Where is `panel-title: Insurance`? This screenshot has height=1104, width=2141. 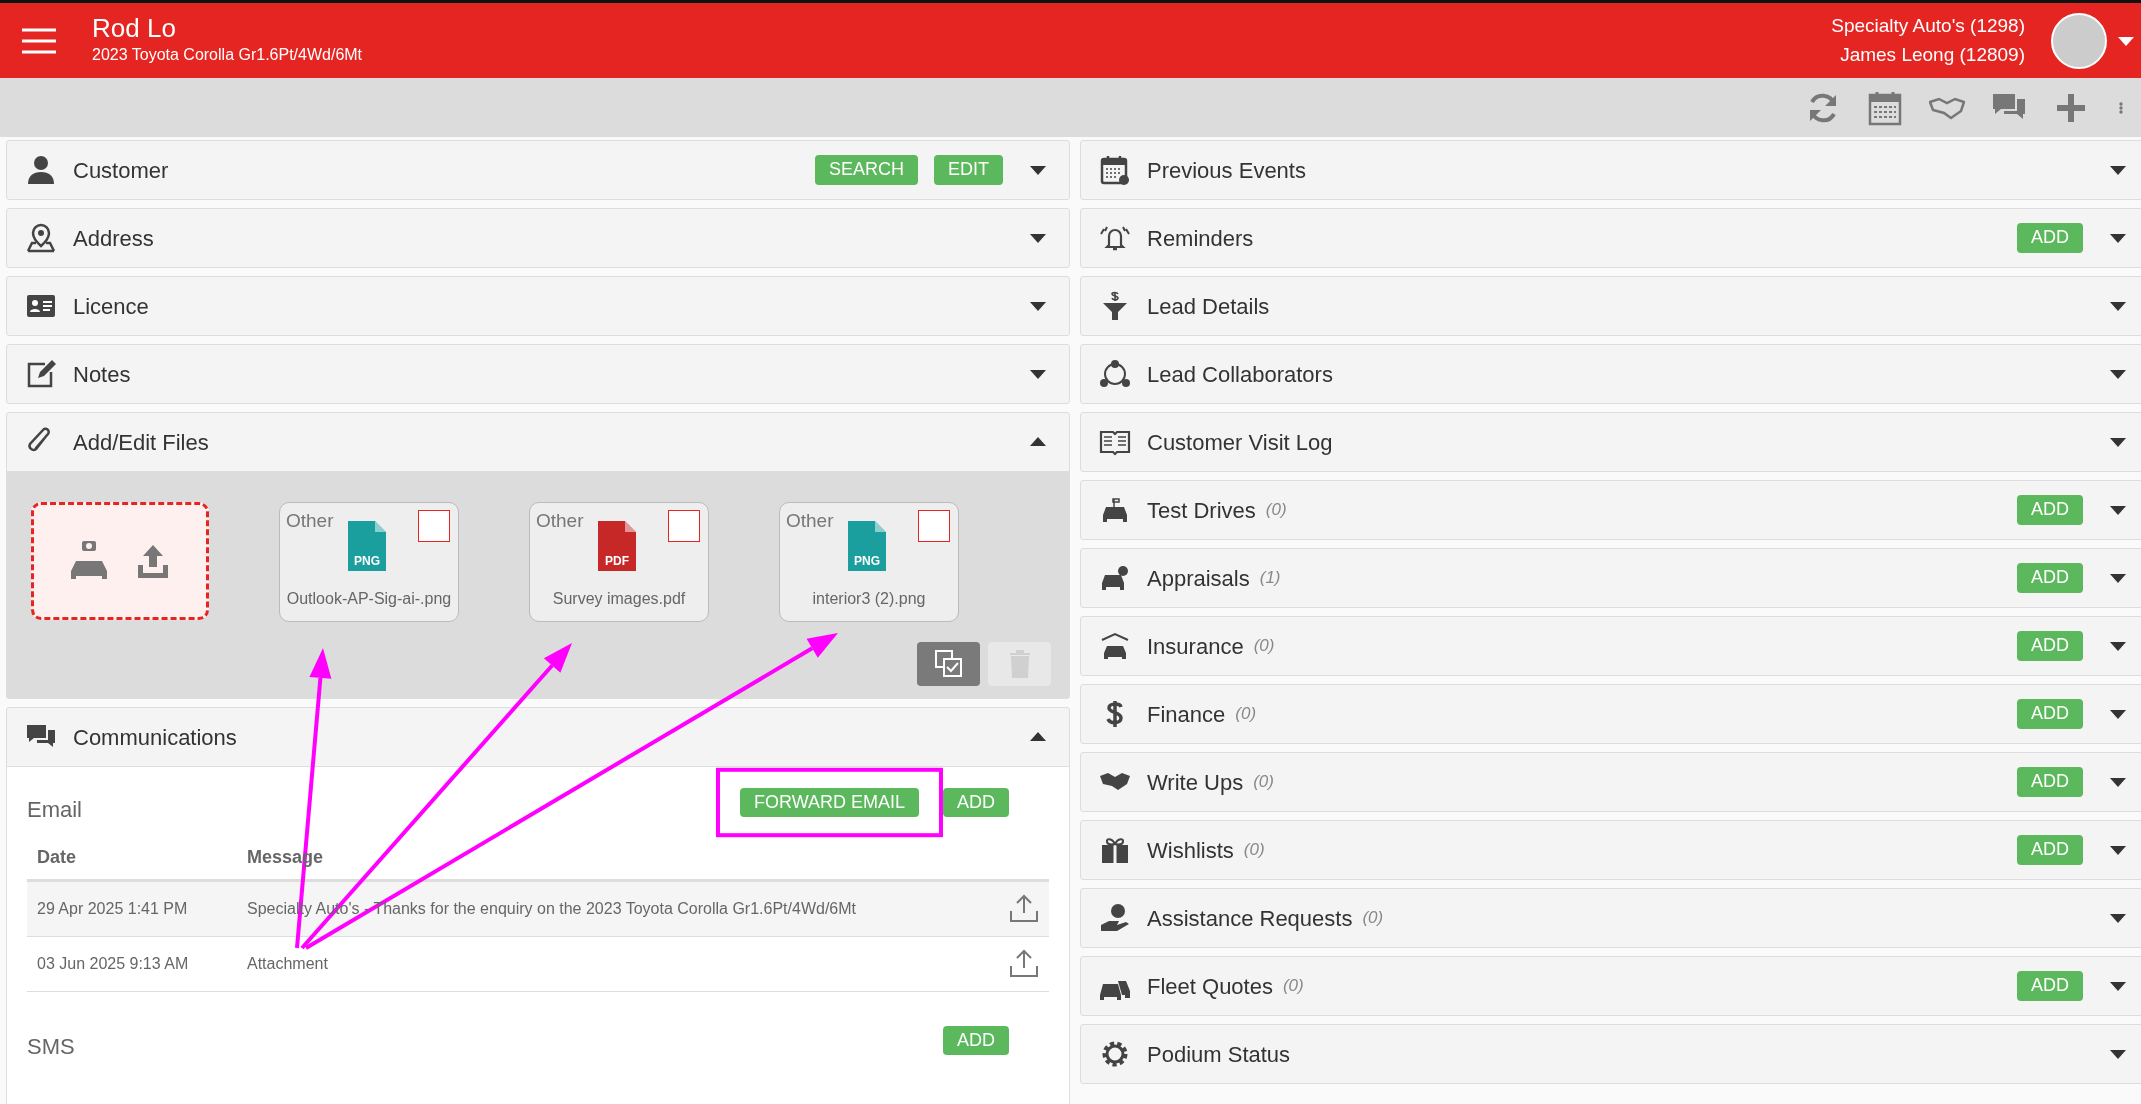 panel-title: Insurance is located at coordinates (1195, 646).